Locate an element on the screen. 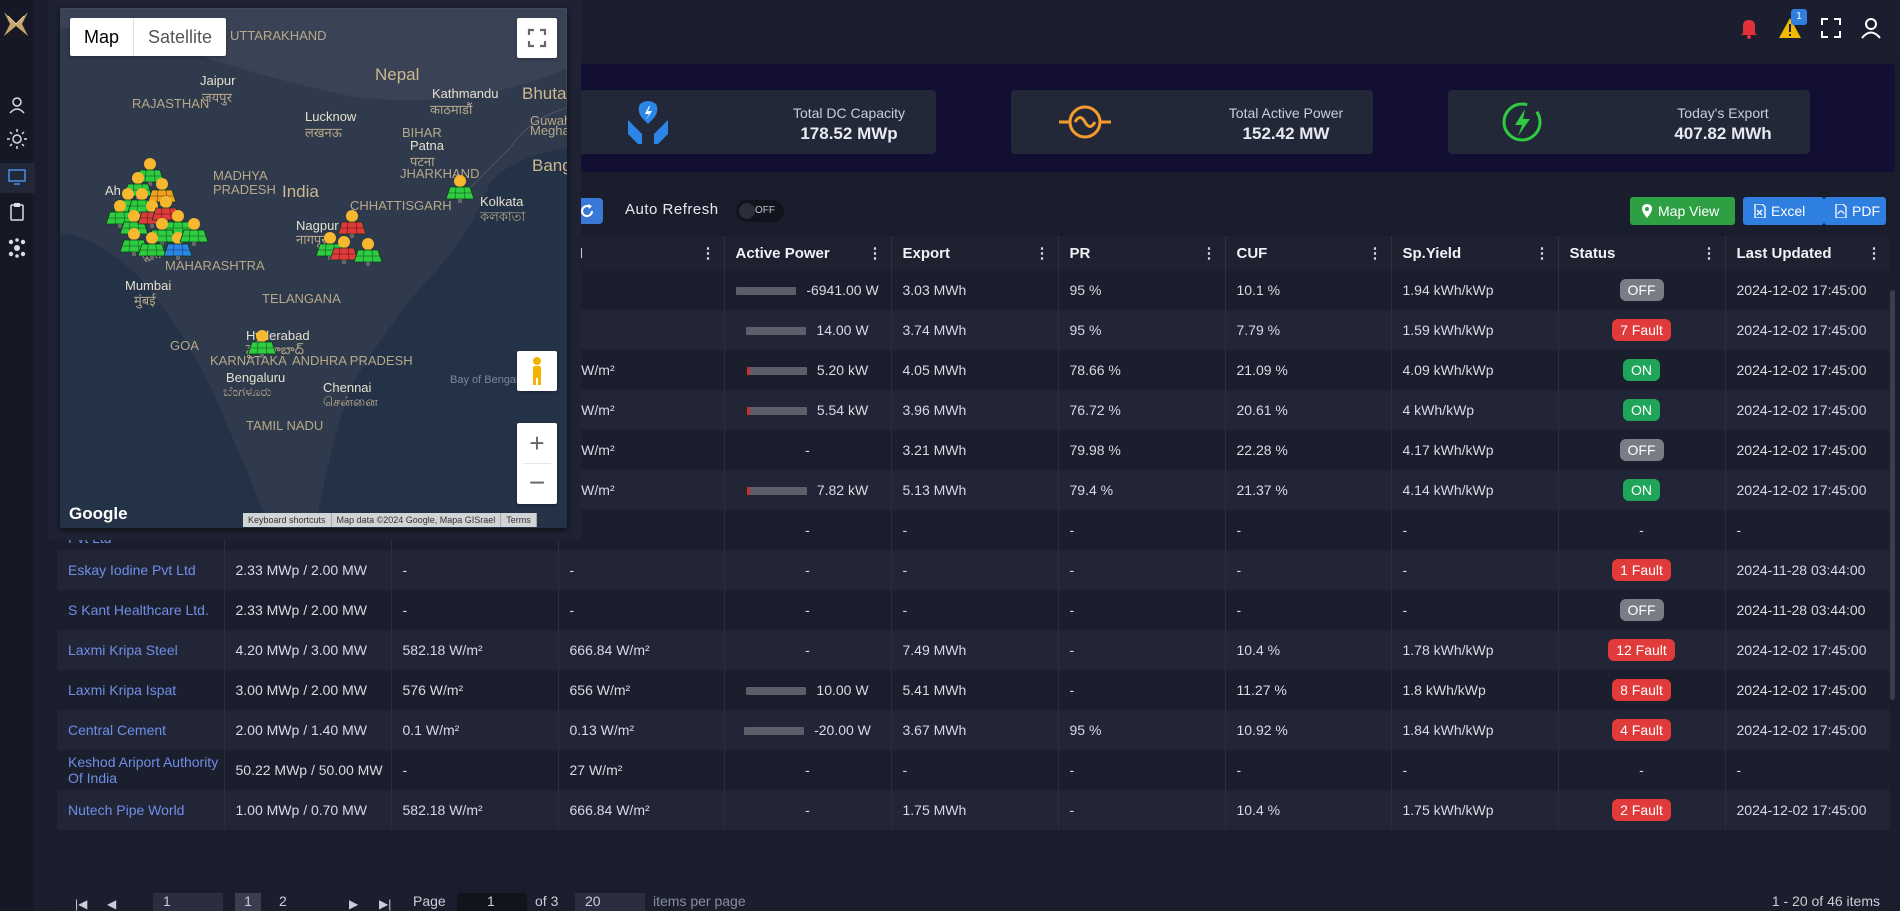 Image resolution: width=1900 pixels, height=911 pixels. next-page-icon: ▶ is located at coordinates (353, 904).